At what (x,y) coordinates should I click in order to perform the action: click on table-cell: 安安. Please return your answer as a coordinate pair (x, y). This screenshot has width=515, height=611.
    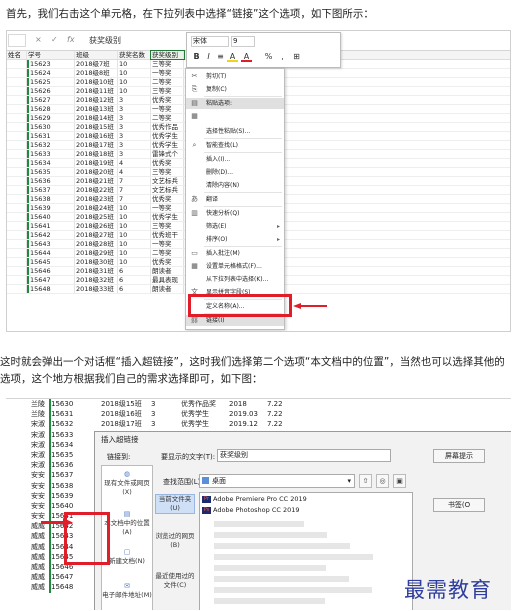
    Looking at the image, I should click on (27, 506).